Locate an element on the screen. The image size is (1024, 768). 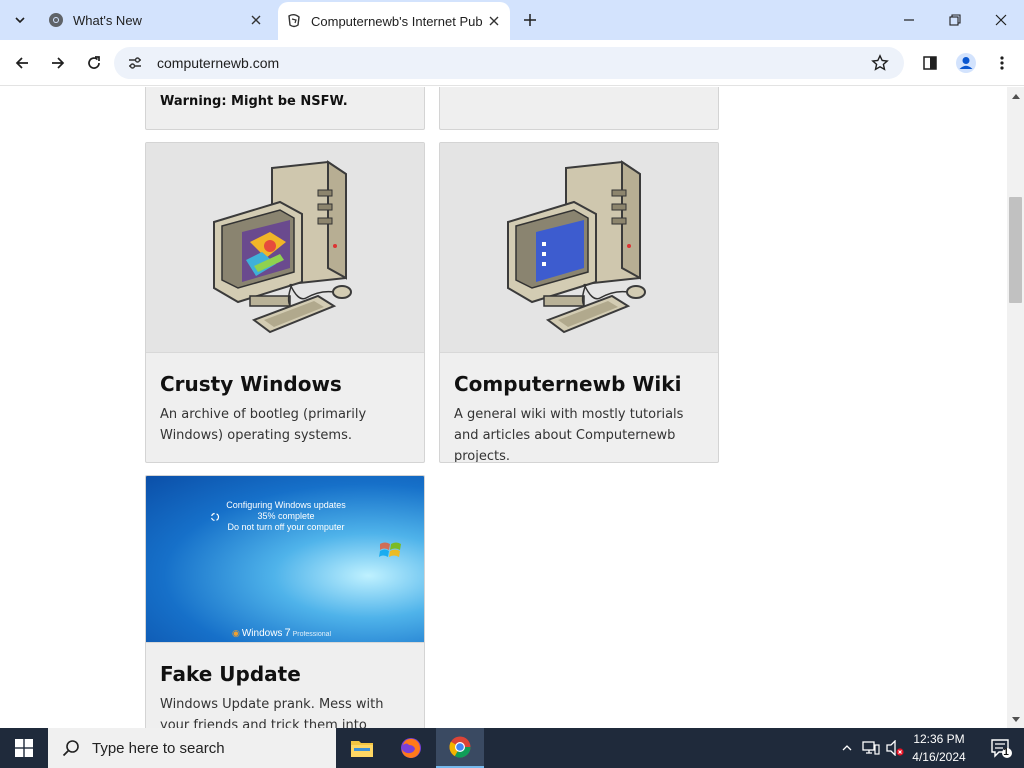
spinner-icon is located at coordinates (215, 517).